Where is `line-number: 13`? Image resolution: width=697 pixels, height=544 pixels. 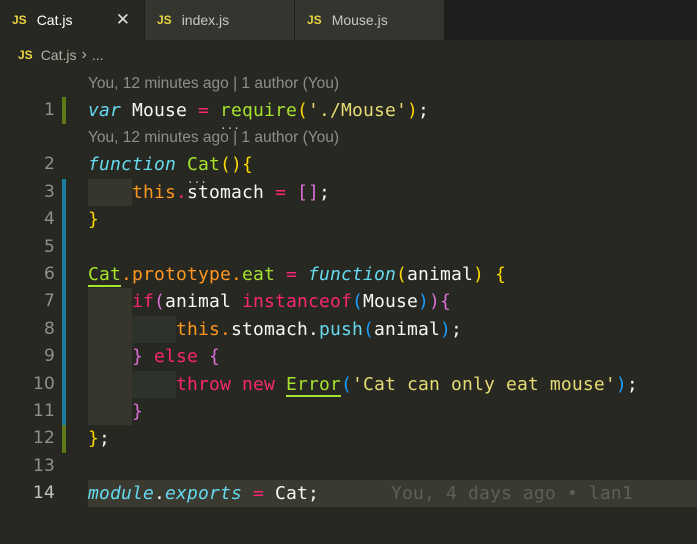
line-number: 13 is located at coordinates (44, 465).